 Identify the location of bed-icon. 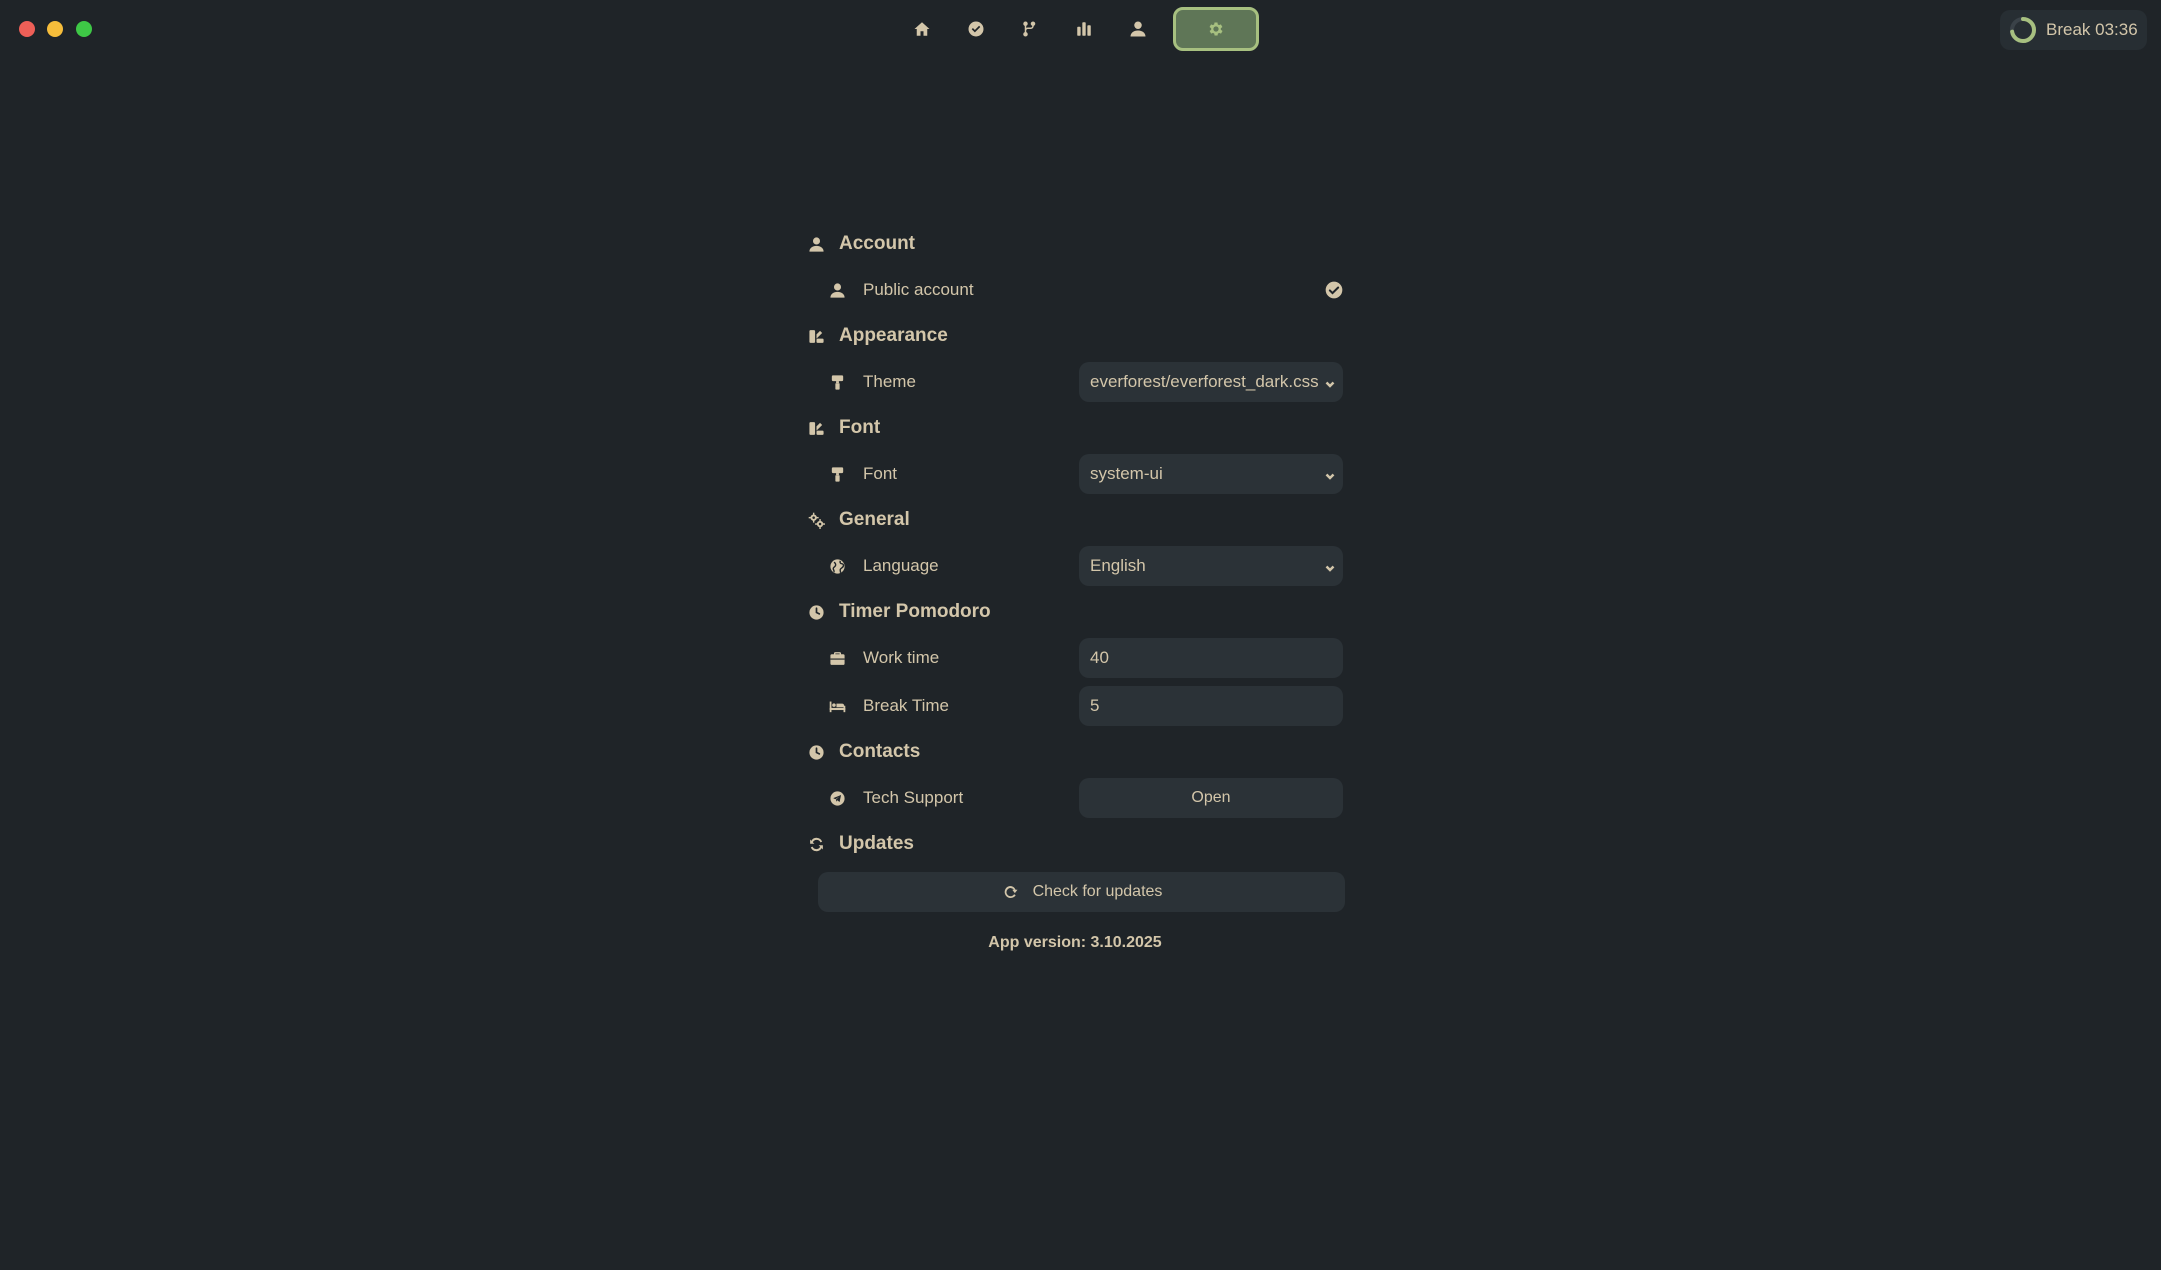
(837, 706).